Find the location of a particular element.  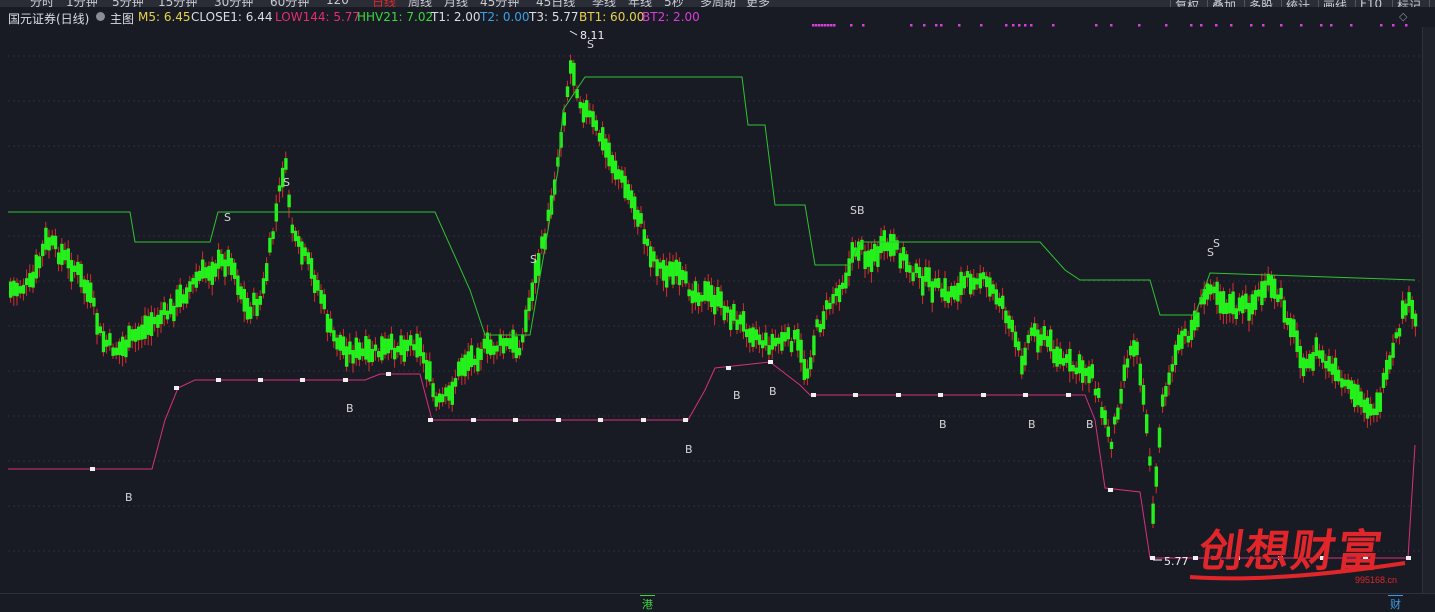

hk-connect-tag: 港 is located at coordinates (647, 603).